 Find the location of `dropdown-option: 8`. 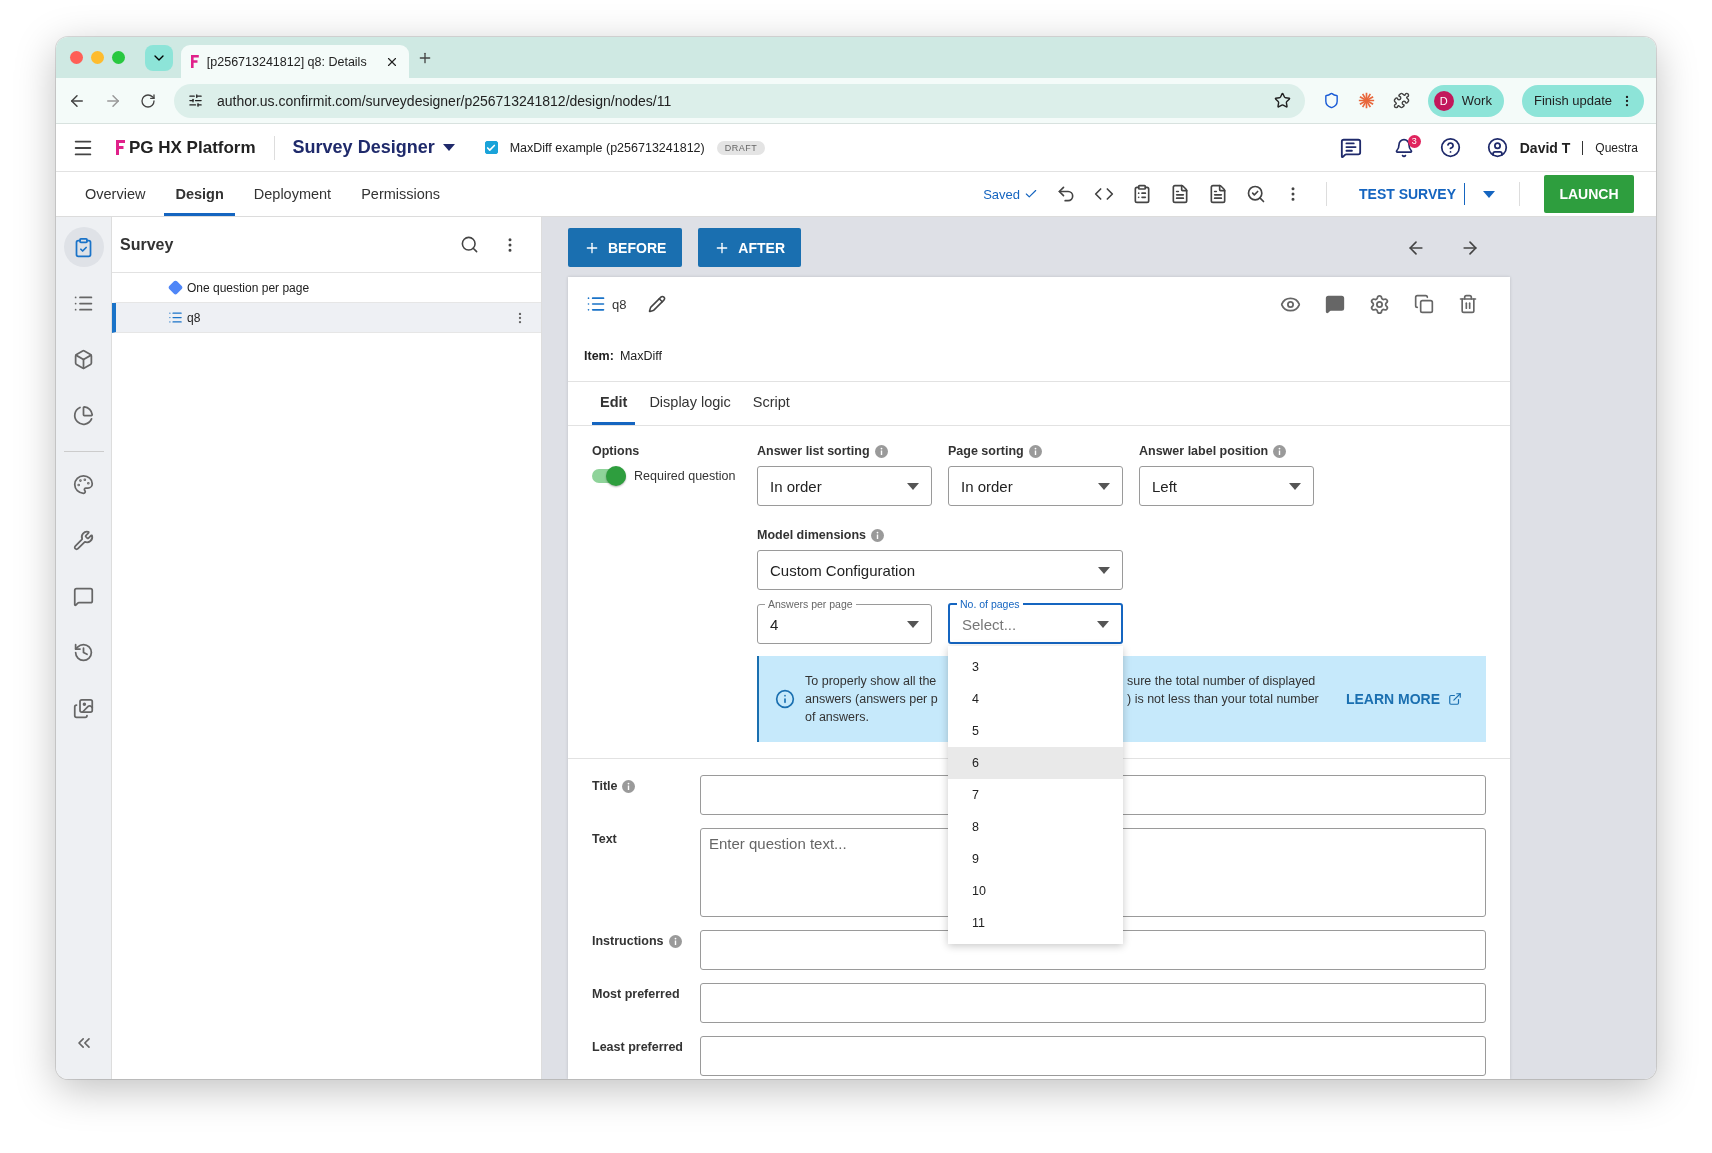

dropdown-option: 8 is located at coordinates (1035, 827).